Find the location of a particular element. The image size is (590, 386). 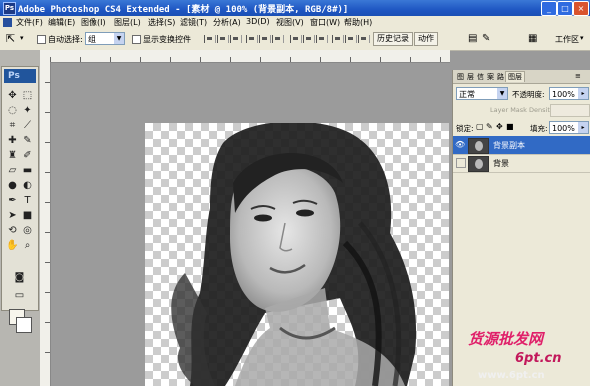

document-icon is located at coordinates (7, 22).